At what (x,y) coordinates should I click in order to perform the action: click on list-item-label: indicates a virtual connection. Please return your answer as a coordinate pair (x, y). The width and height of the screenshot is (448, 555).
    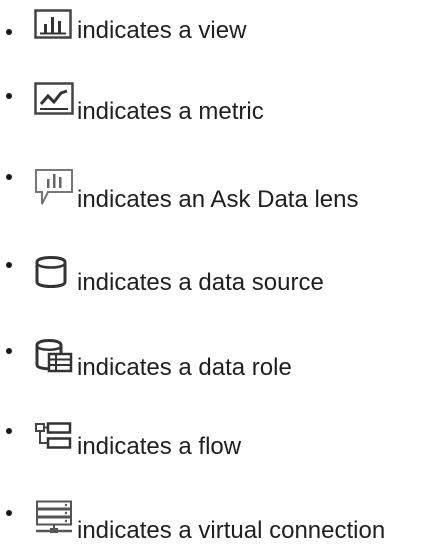
    Looking at the image, I should click on (231, 530).